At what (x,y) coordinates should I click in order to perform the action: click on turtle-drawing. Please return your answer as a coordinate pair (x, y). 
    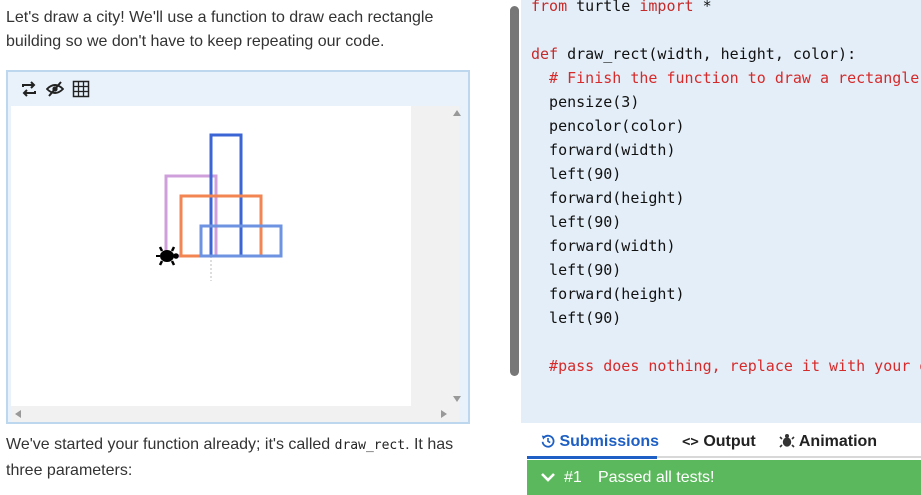
    Looking at the image, I should click on (219, 207).